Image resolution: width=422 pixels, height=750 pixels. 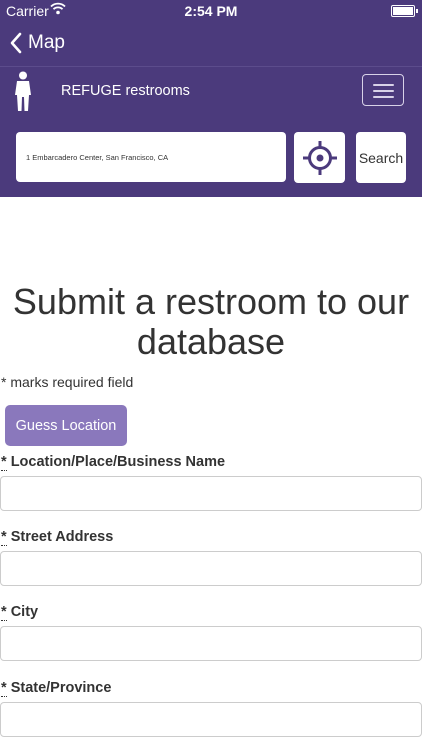 I want to click on search-button: Search, so click(x=381, y=157).